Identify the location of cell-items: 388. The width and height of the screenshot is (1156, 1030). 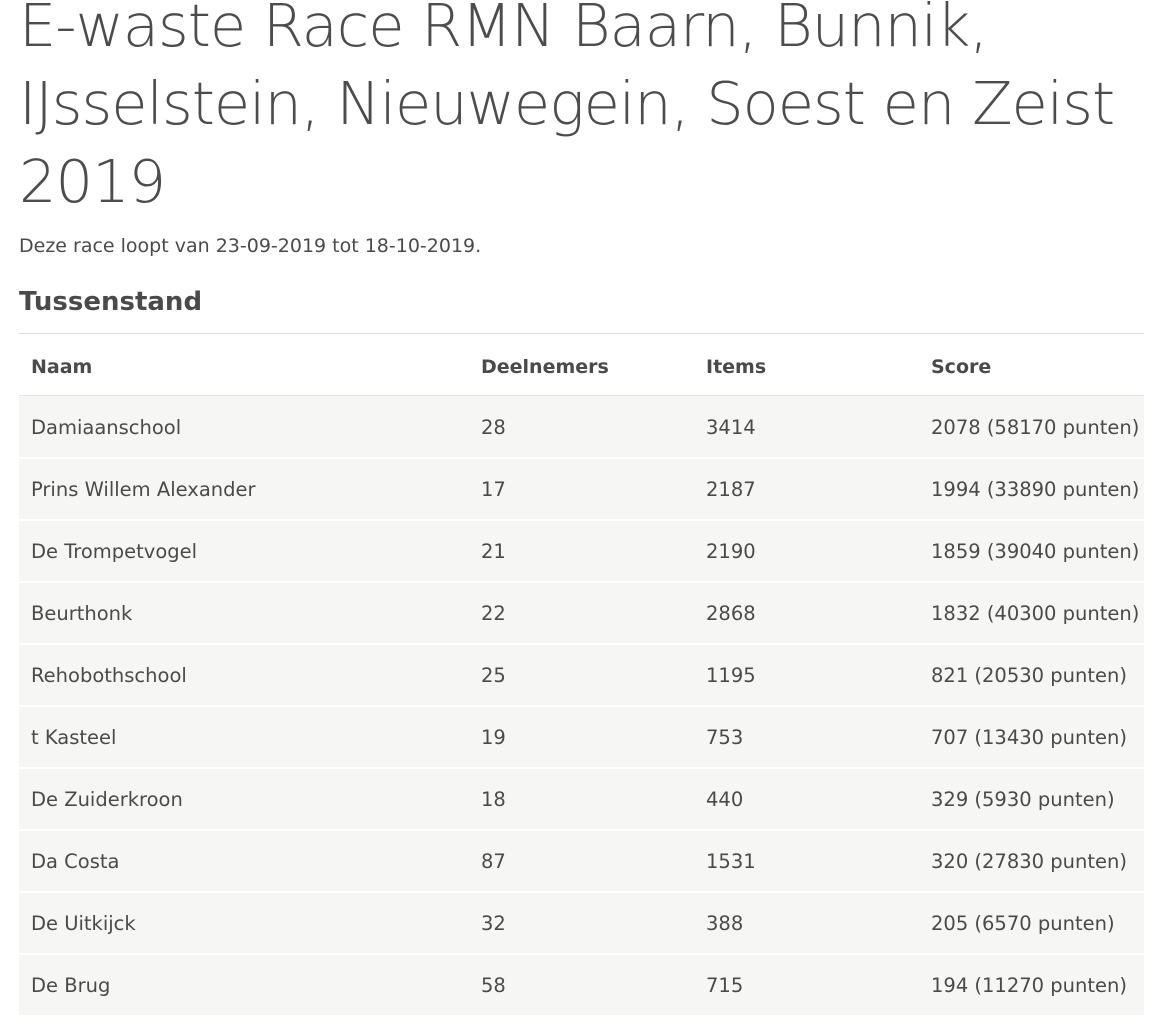
(806, 923).